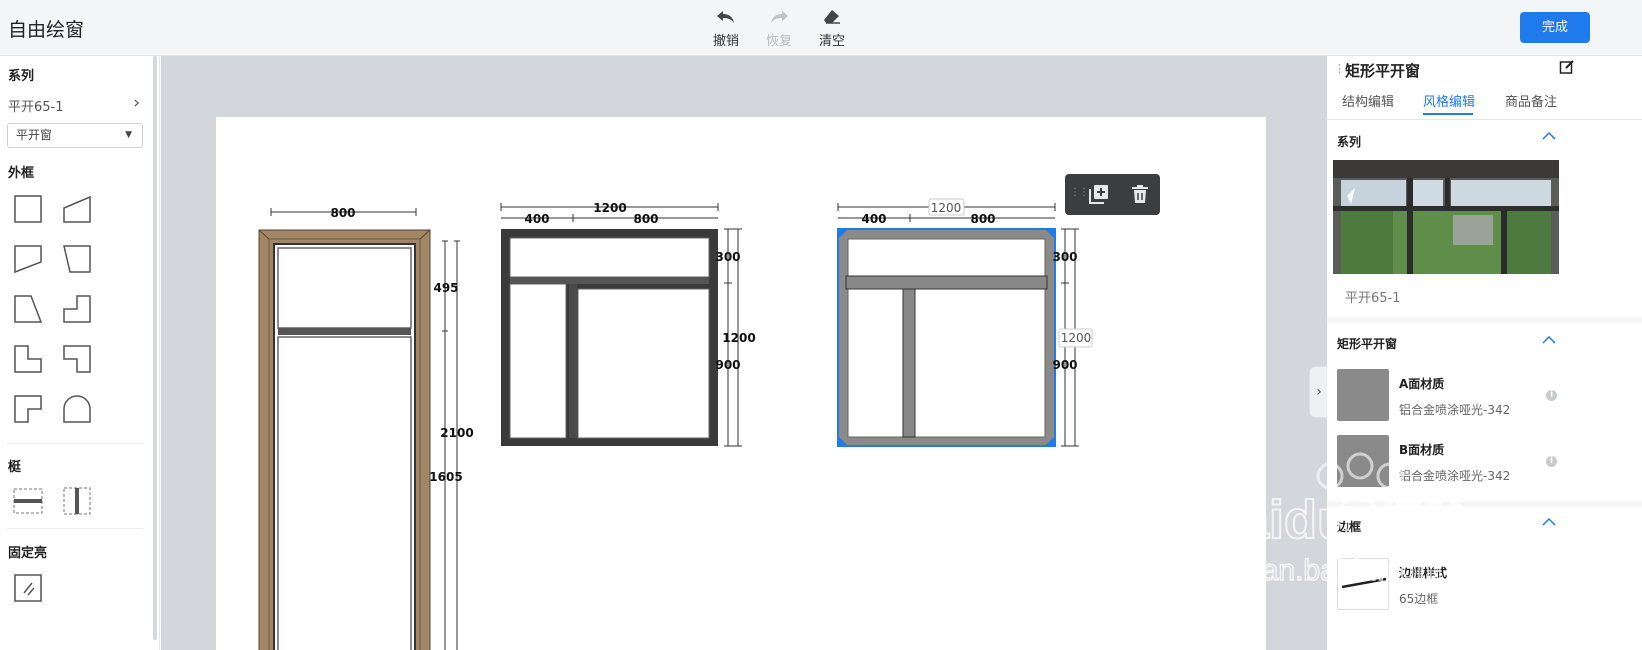 The image size is (1642, 650). What do you see at coordinates (946, 208) in the screenshot?
I see `window-b-total-width-label: 1200` at bounding box center [946, 208].